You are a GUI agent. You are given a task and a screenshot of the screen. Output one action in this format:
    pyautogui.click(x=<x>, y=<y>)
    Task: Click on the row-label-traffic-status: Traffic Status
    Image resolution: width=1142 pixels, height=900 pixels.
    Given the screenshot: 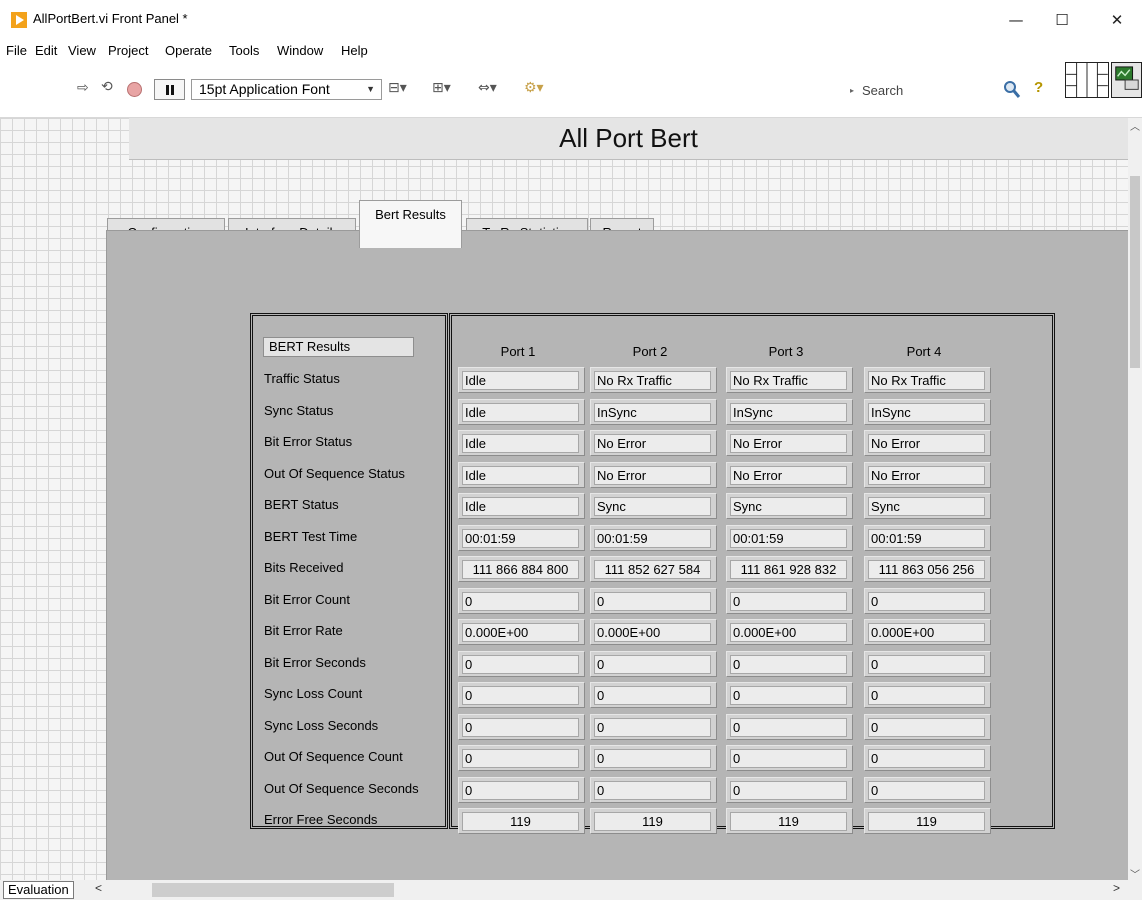 What is the action you would take?
    pyautogui.click(x=302, y=378)
    